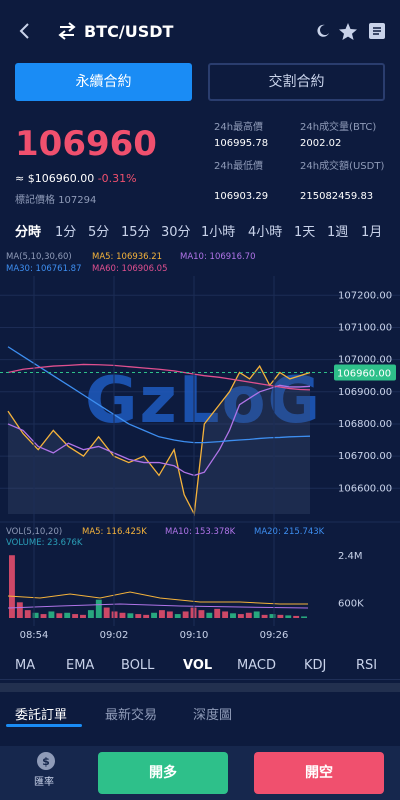  I want to click on time-axis-label: 09:26, so click(274, 635).